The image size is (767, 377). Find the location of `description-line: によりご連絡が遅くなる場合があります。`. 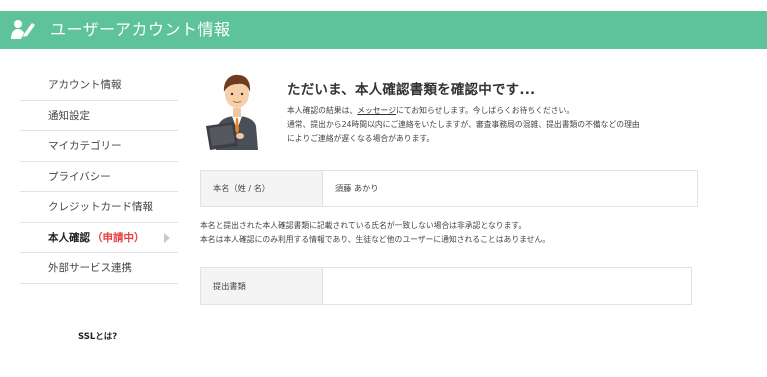

description-line: によりご連絡が遅くなる場合があります。 is located at coordinates (361, 138).